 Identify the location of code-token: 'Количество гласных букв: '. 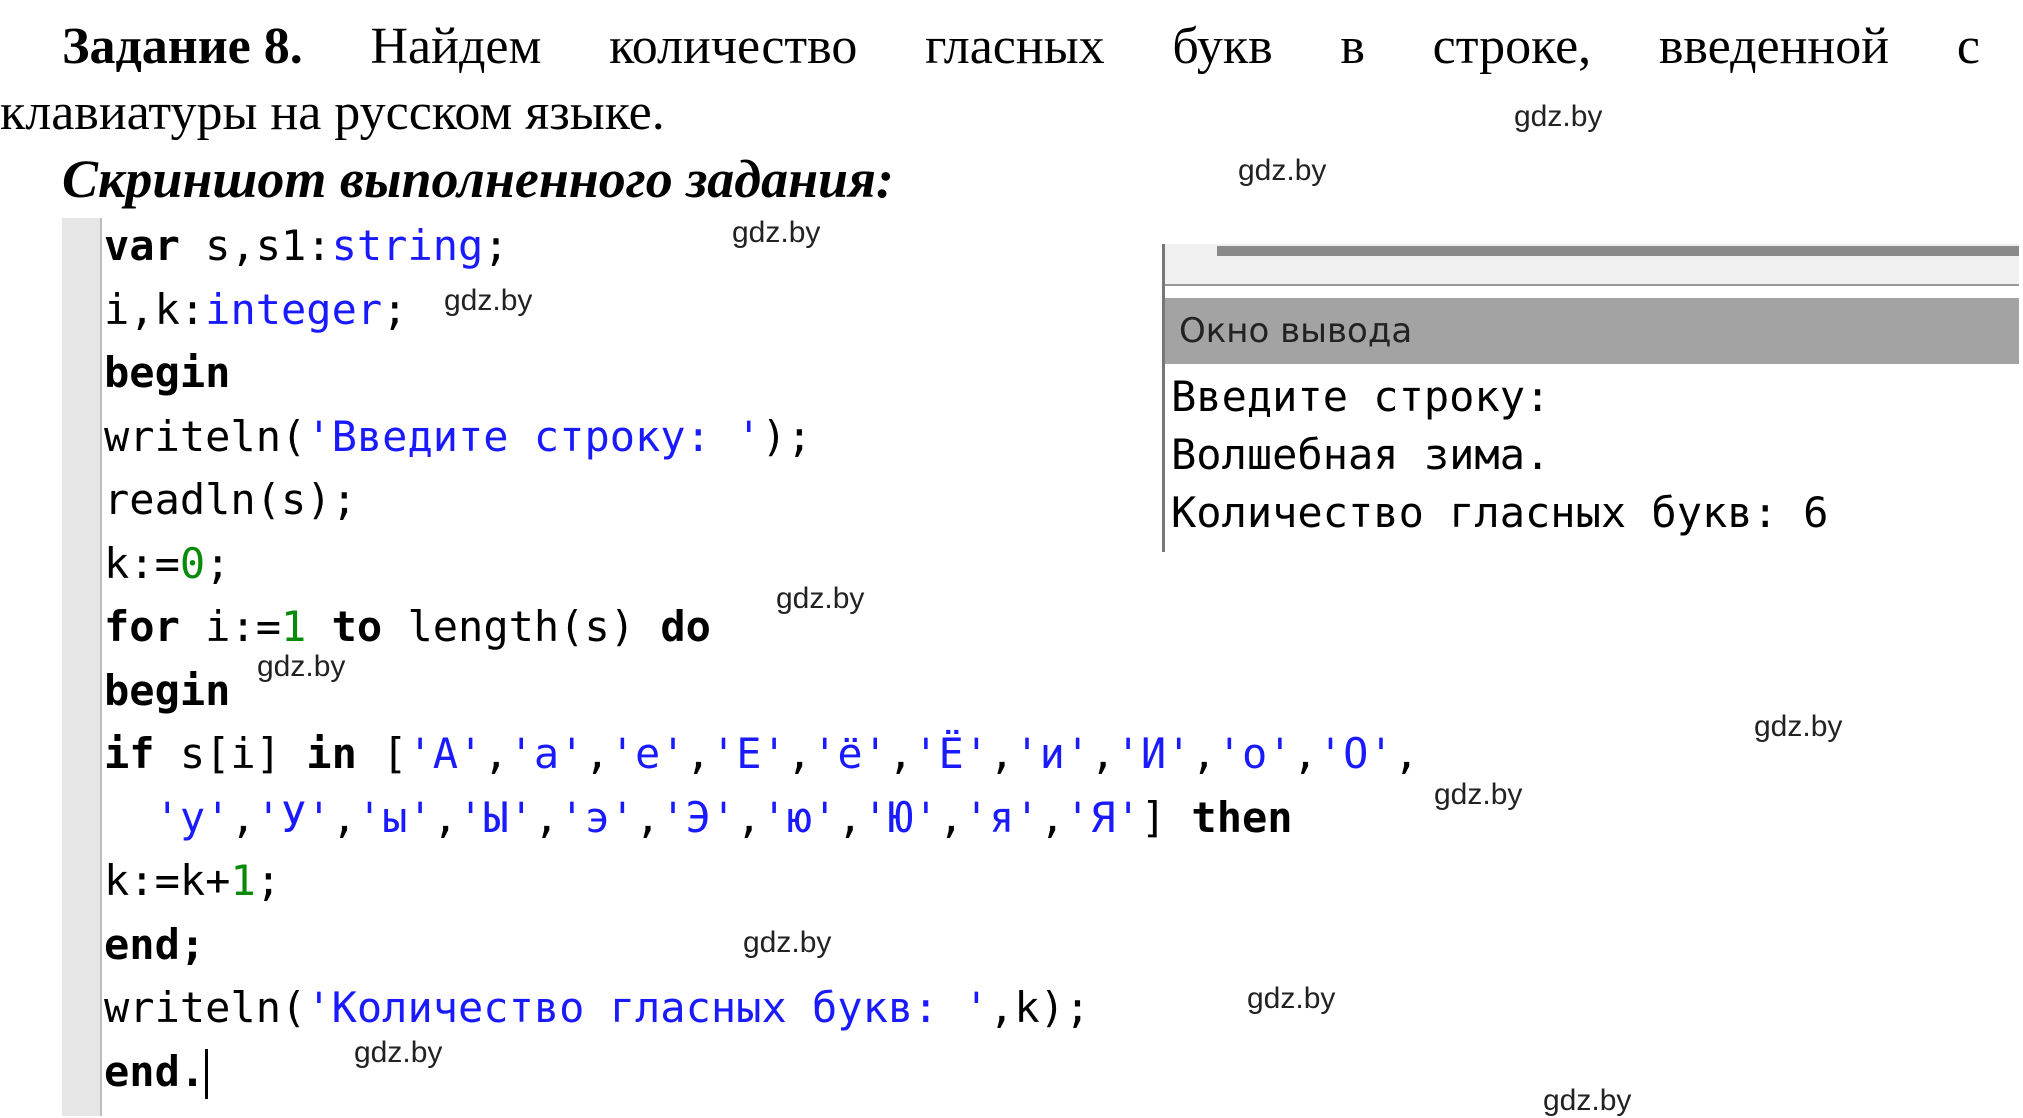
(648, 1007).